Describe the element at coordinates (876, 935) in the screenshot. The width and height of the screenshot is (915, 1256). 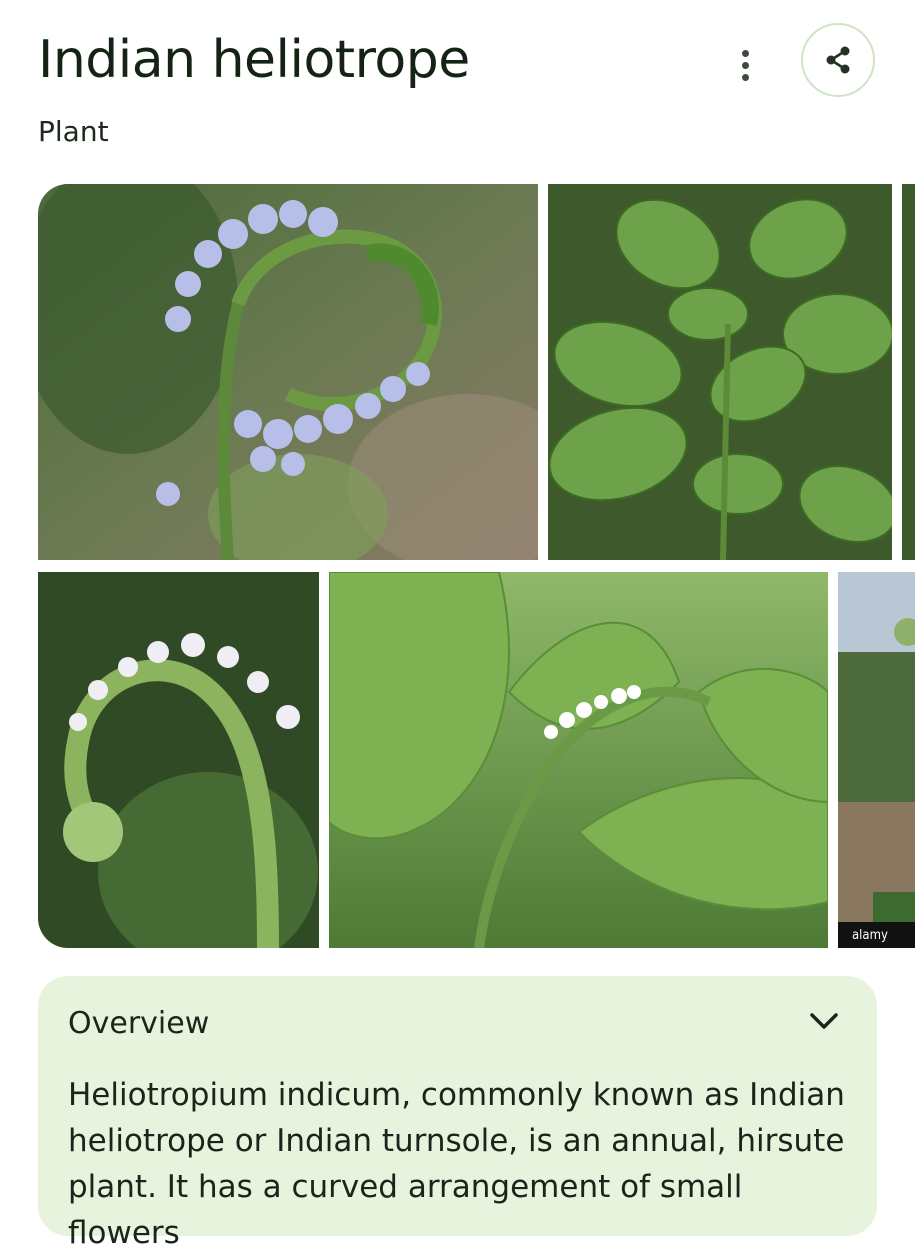
I see `watermark-label: alamy` at that location.